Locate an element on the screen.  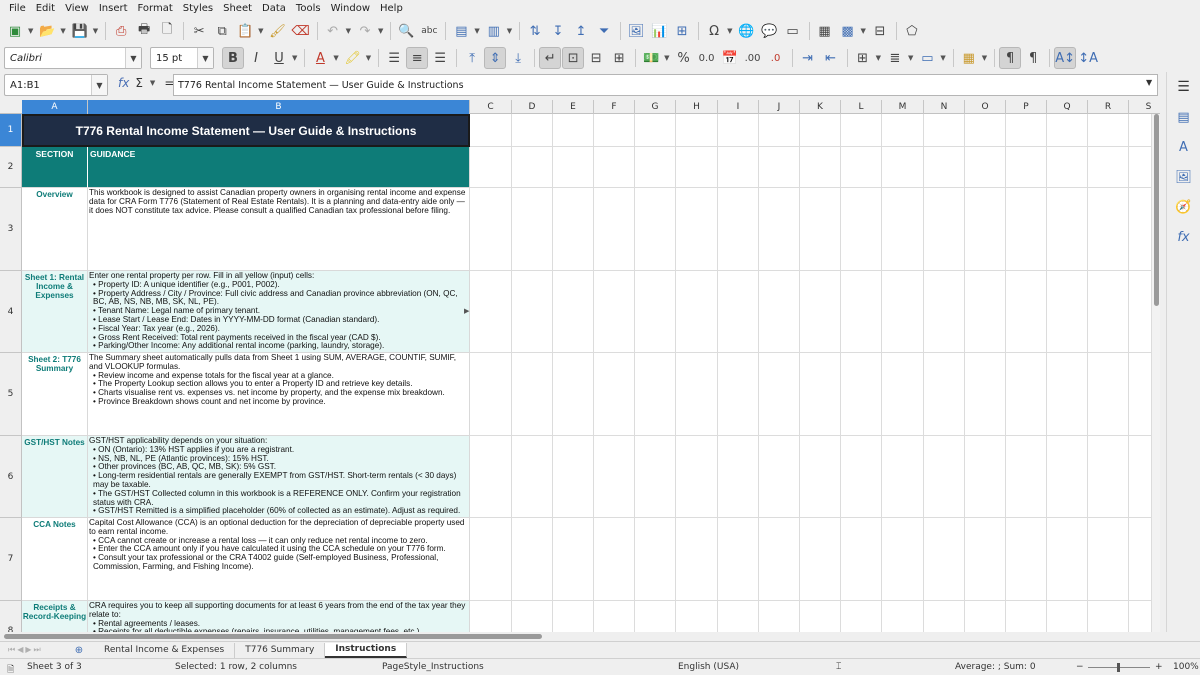
section-name-cell: Overview is located at coordinates (55, 229).